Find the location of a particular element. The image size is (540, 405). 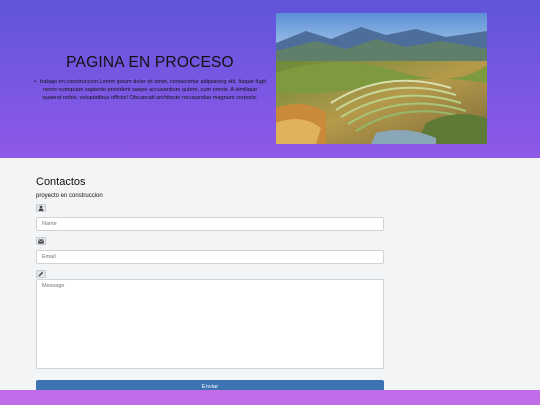

pencil-icon is located at coordinates (41, 274).